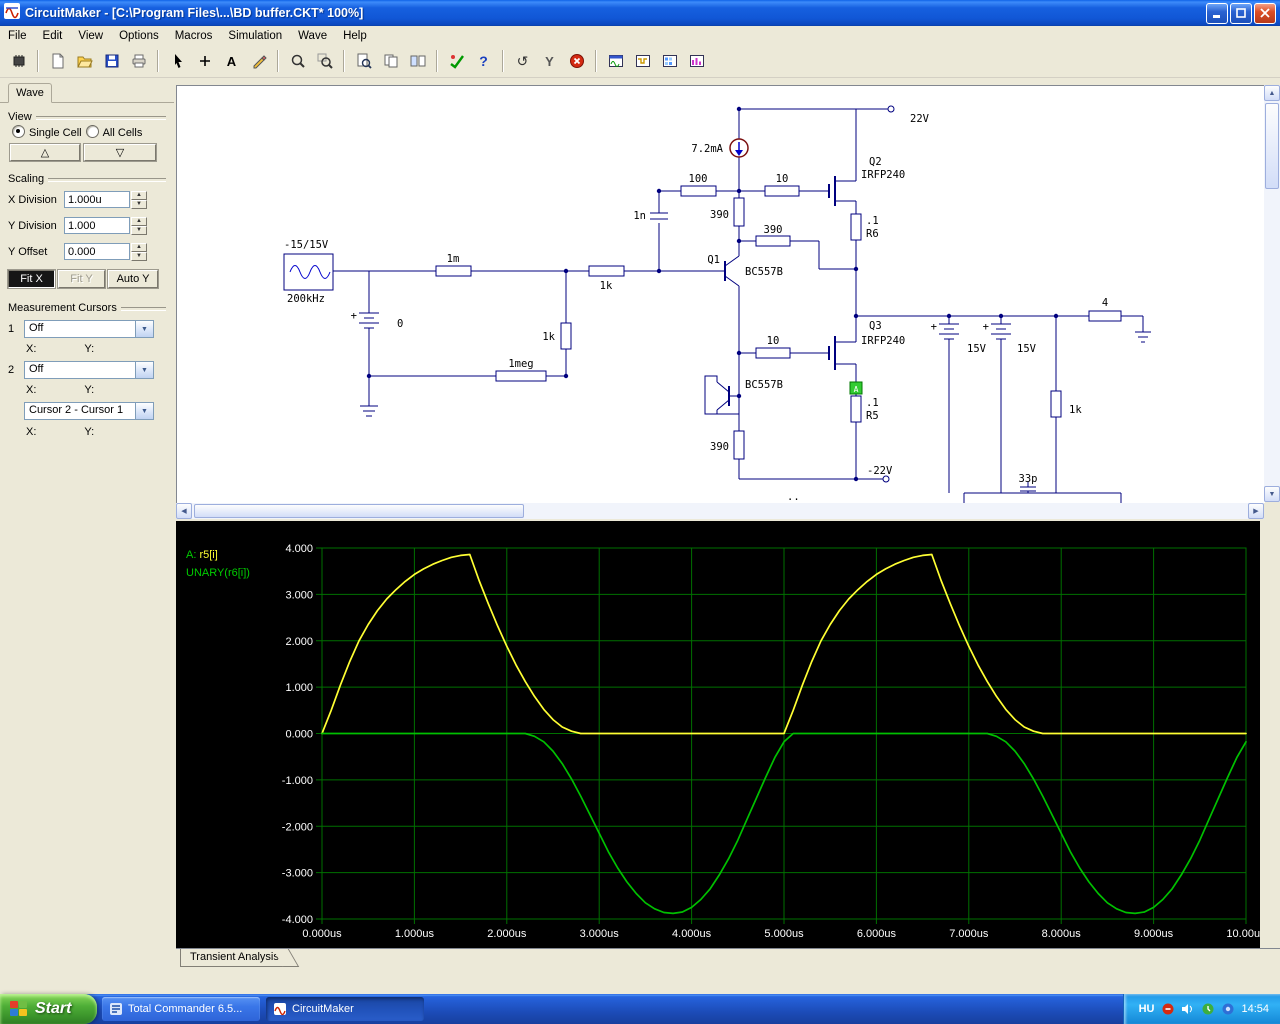 The width and height of the screenshot is (1280, 1024). I want to click on x-division-spinner: ▲ ▼, so click(139, 199).